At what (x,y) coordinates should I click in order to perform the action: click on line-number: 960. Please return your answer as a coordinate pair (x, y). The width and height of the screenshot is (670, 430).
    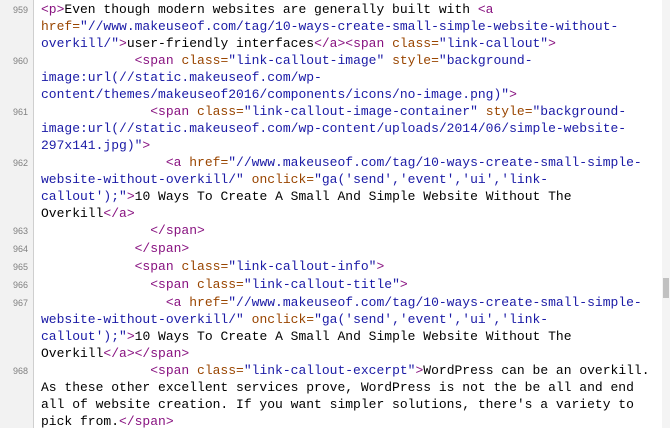
    Looking at the image, I should click on (20, 61).